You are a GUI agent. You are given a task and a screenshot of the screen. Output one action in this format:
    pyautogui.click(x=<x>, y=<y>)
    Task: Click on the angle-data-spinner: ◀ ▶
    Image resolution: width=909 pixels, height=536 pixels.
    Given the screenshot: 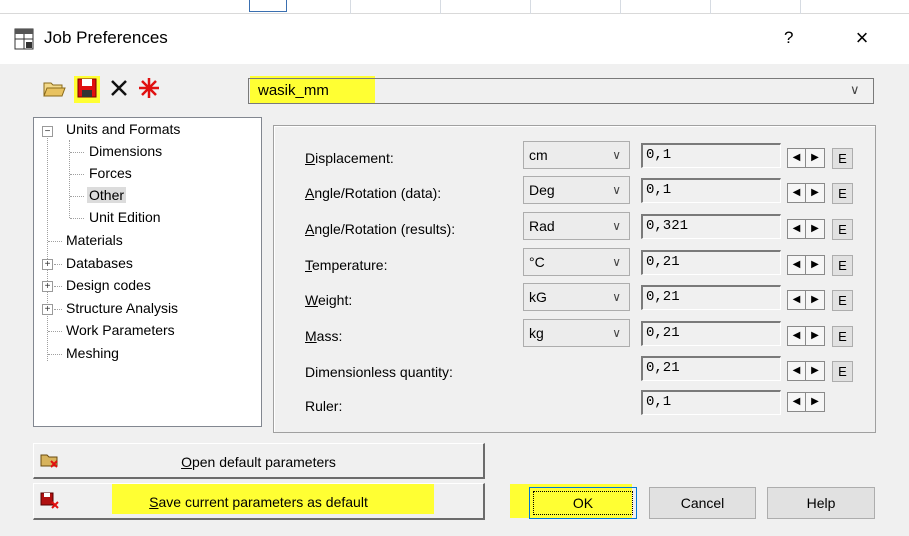 What is the action you would take?
    pyautogui.click(x=806, y=193)
    